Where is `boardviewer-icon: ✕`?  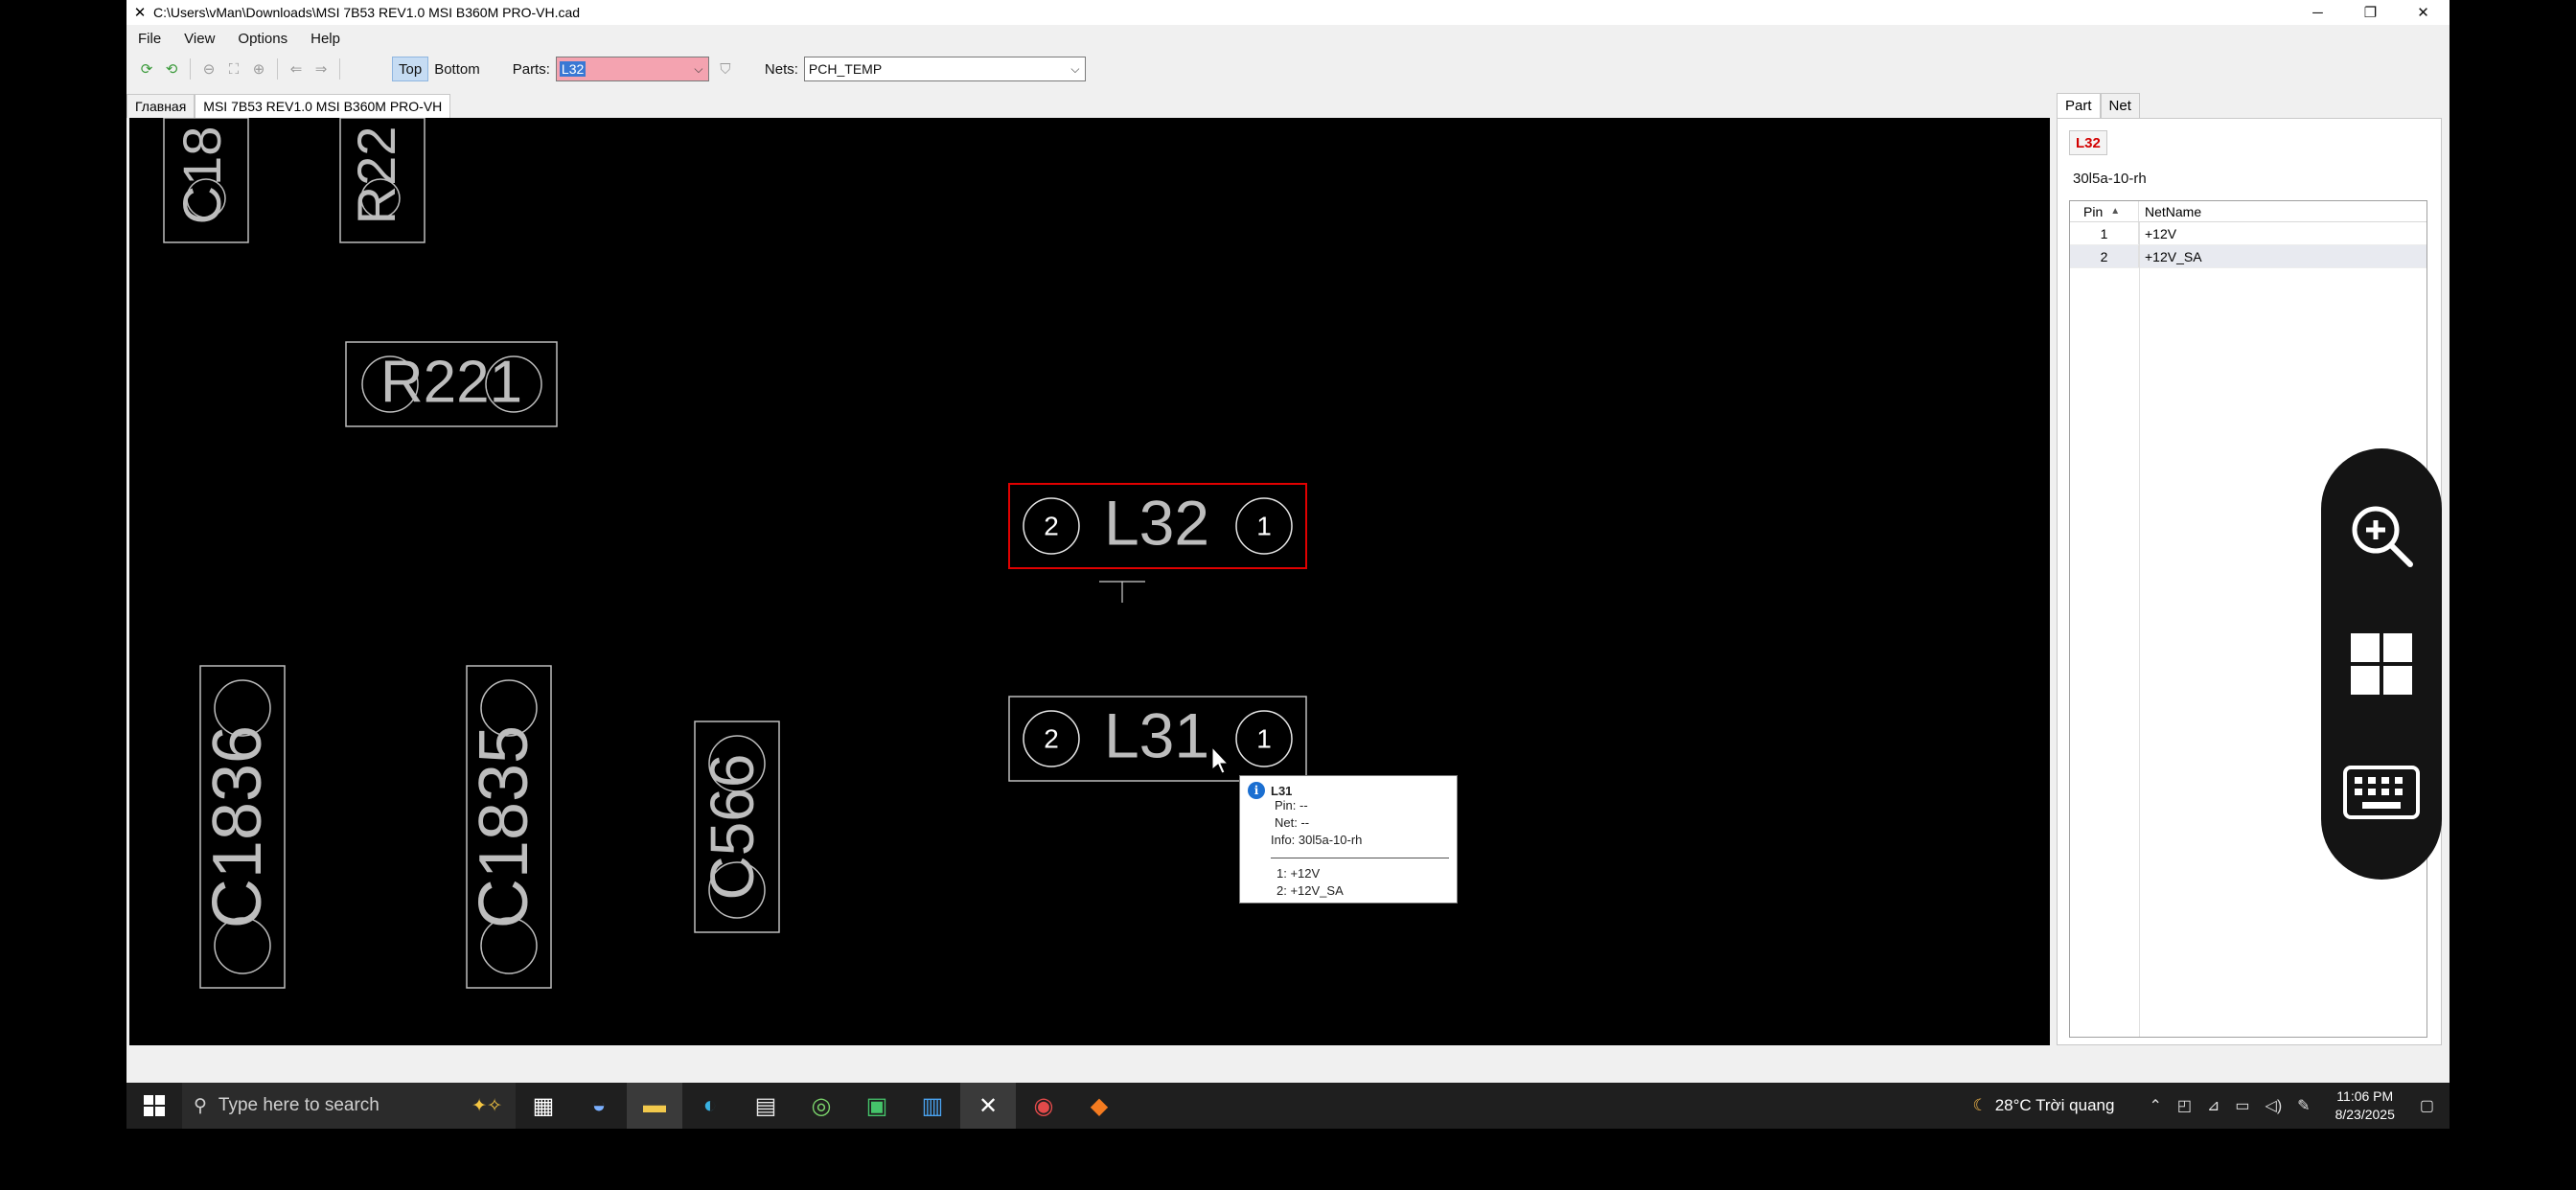
boardviewer-icon: ✕ is located at coordinates (988, 1106).